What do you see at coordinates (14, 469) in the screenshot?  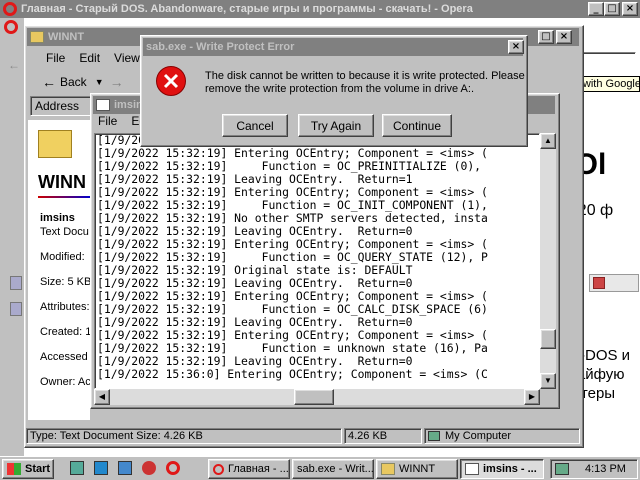 I see `windows-logo-icon` at bounding box center [14, 469].